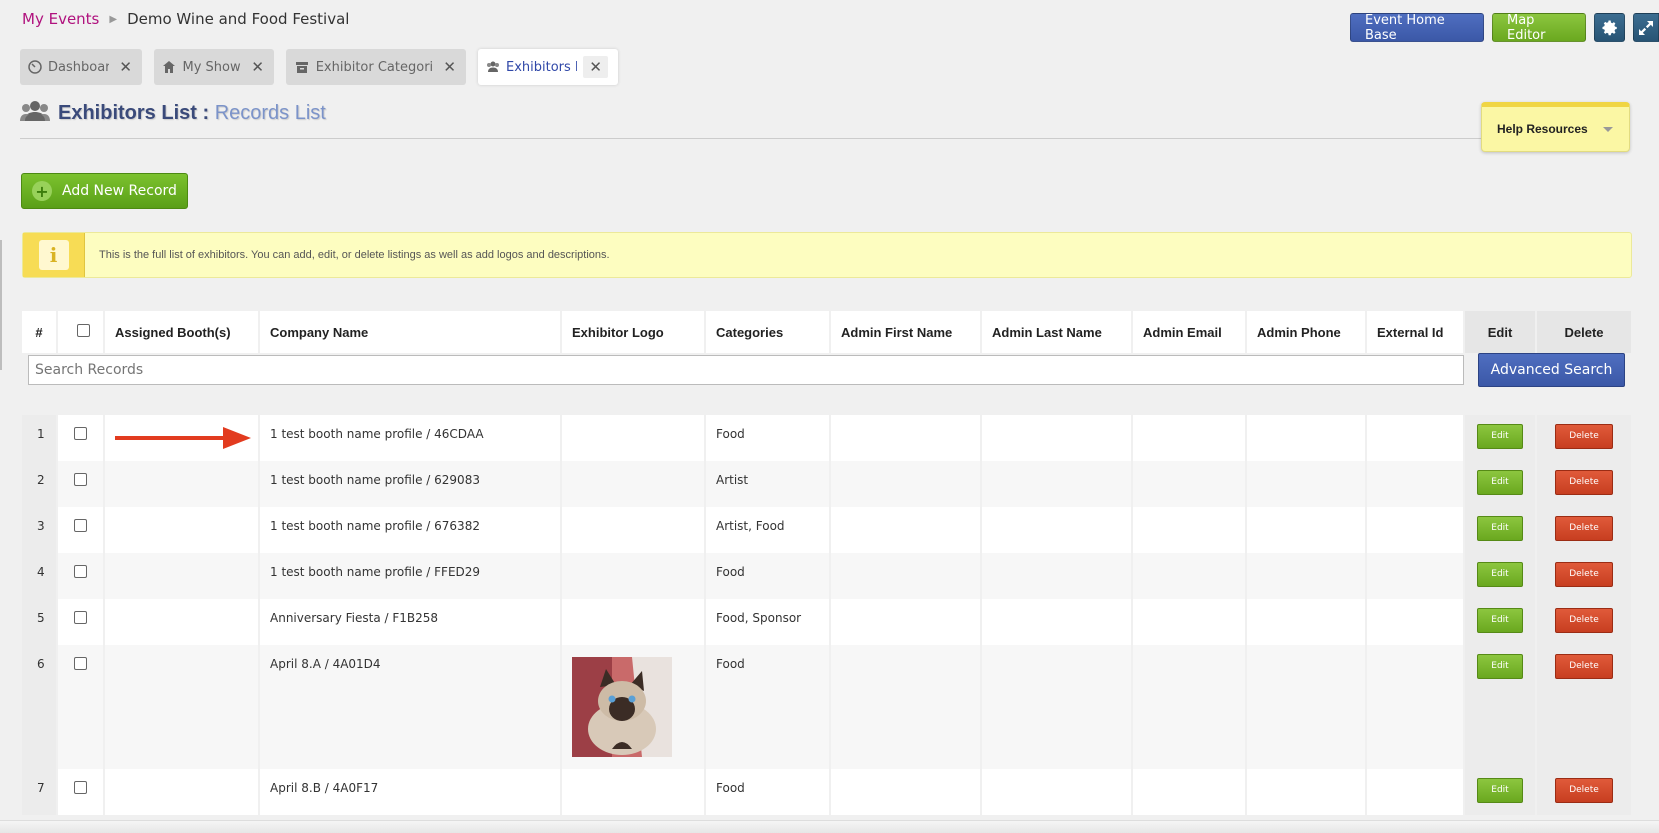 Image resolution: width=1659 pixels, height=833 pixels. What do you see at coordinates (410, 576) in the screenshot?
I see `company-name-cell: 1 test booth name profile / FFED29` at bounding box center [410, 576].